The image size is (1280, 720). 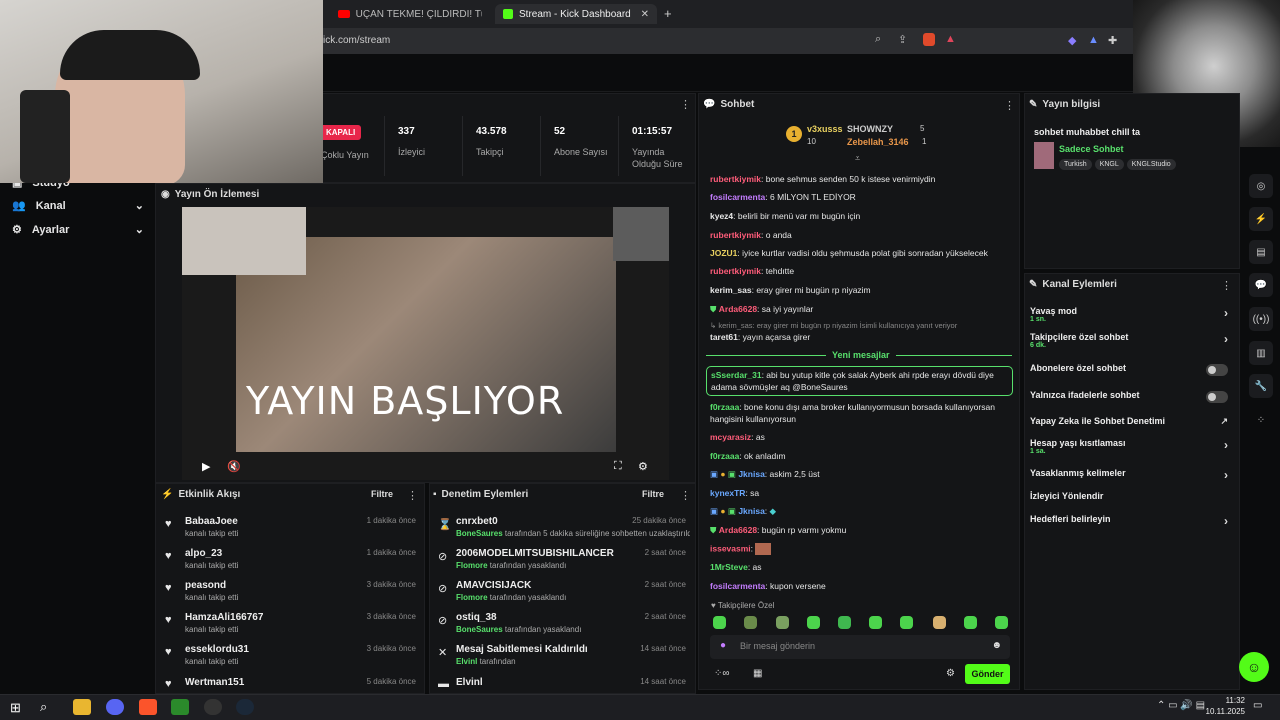 What do you see at coordinates (19, 206) in the screenshot?
I see `users-icon: 👥` at bounding box center [19, 206].